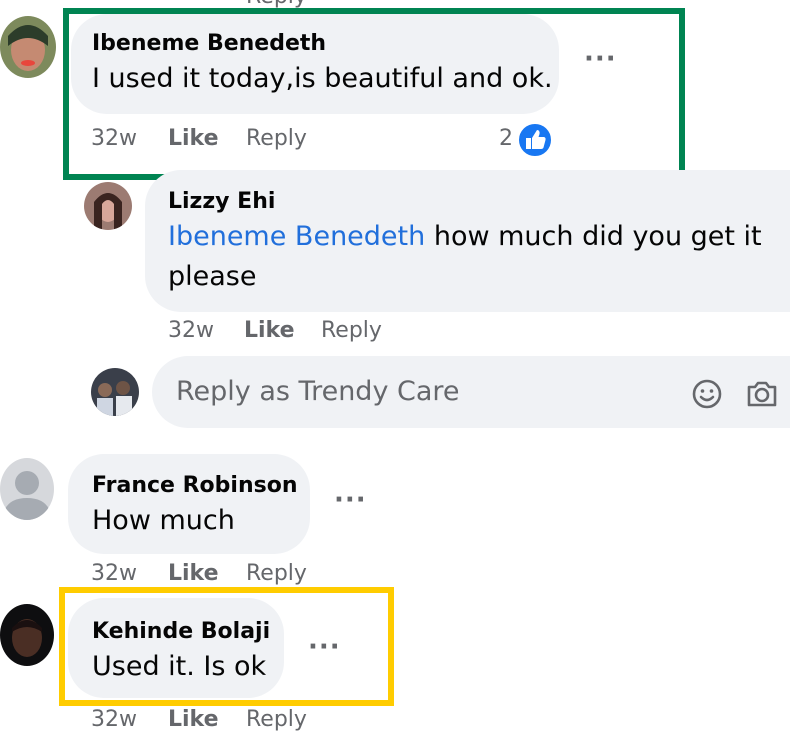 The height and width of the screenshot is (742, 790). What do you see at coordinates (318, 391) in the screenshot?
I see `reply-input-placeholder: Reply as Trendy Care` at bounding box center [318, 391].